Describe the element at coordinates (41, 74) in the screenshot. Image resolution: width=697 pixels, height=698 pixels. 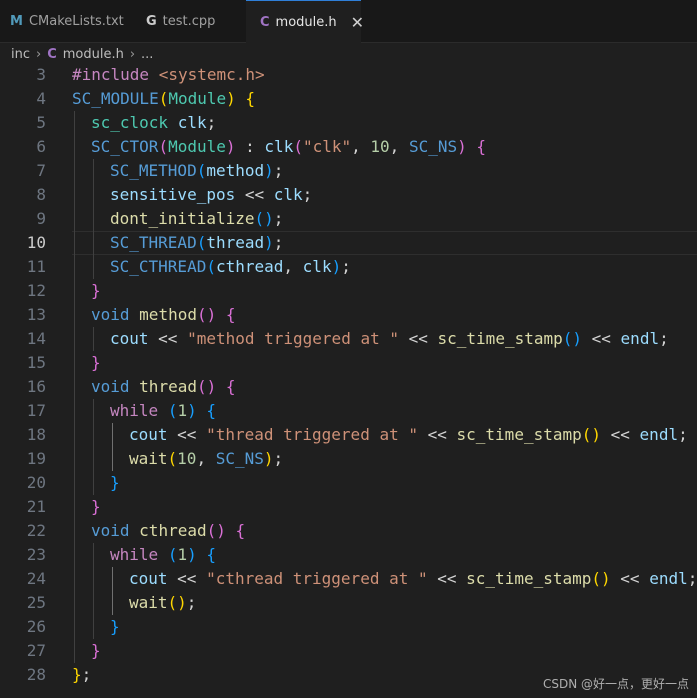
I see `line-number: 3` at that location.